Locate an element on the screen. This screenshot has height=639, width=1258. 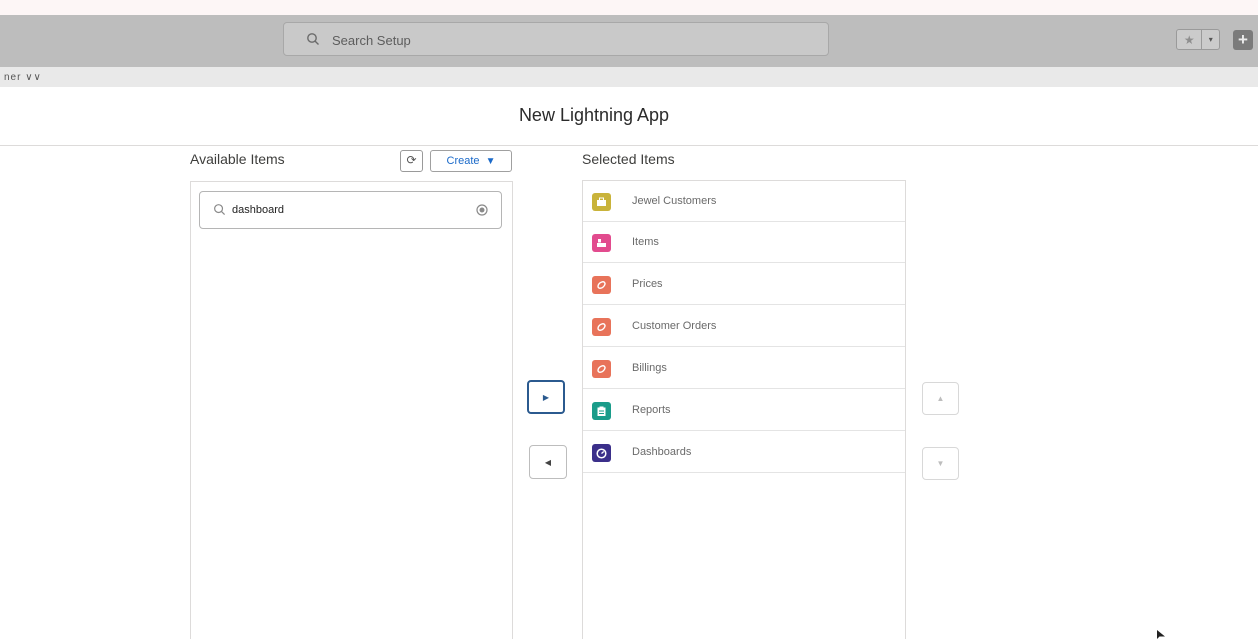
refresh-icon: ⟳ is located at coordinates (411, 160).